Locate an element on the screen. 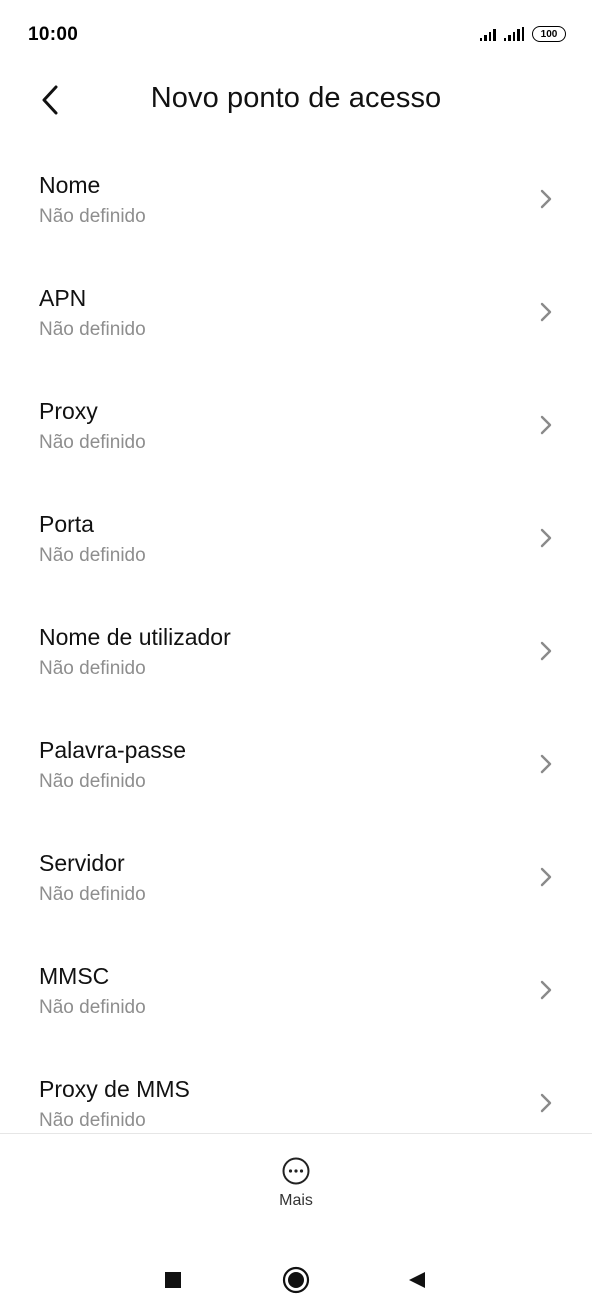 This screenshot has height=1316, width=592. header: Novo ponto de acesso is located at coordinates (296, 102).